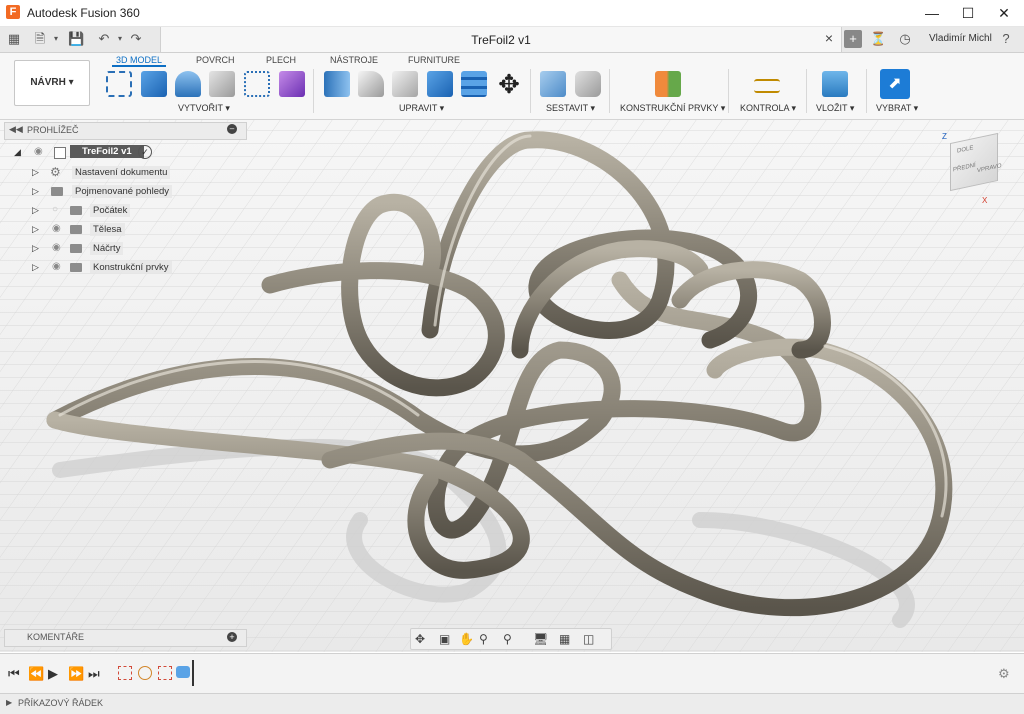 The height and width of the screenshot is (714, 1024). What do you see at coordinates (434, 60) in the screenshot?
I see `tab-furniture: FURNITURE` at bounding box center [434, 60].